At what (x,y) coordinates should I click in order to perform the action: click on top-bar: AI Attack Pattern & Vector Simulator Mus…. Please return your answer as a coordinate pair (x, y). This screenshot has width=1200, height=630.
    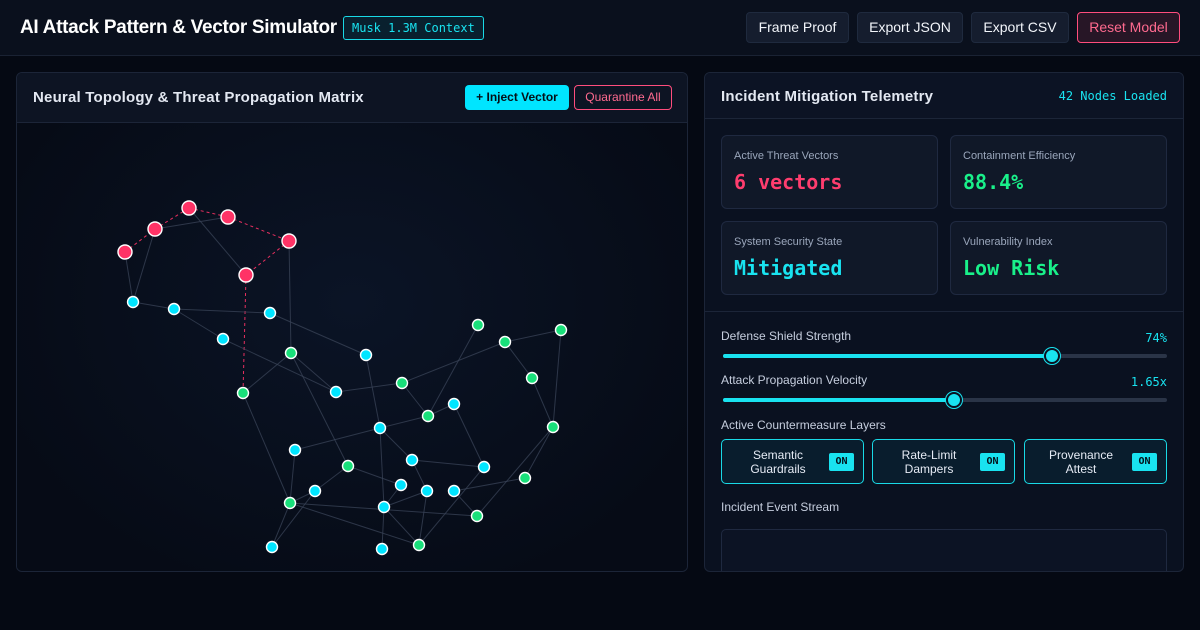
    Looking at the image, I should click on (600, 28).